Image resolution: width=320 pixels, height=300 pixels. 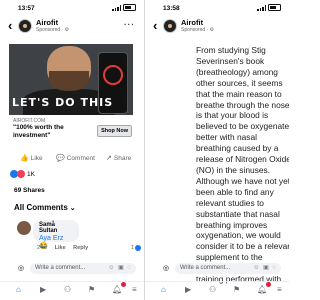 I want to click on body-line: (NO) in the sinuses., so click(x=233, y=169).